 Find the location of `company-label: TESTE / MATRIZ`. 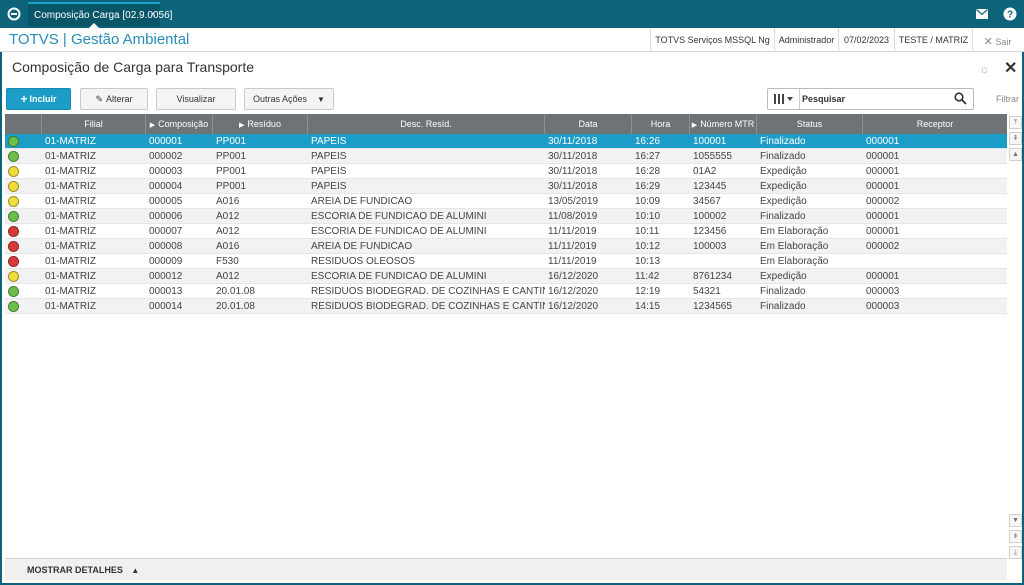

company-label: TESTE / MATRIZ is located at coordinates (933, 40).